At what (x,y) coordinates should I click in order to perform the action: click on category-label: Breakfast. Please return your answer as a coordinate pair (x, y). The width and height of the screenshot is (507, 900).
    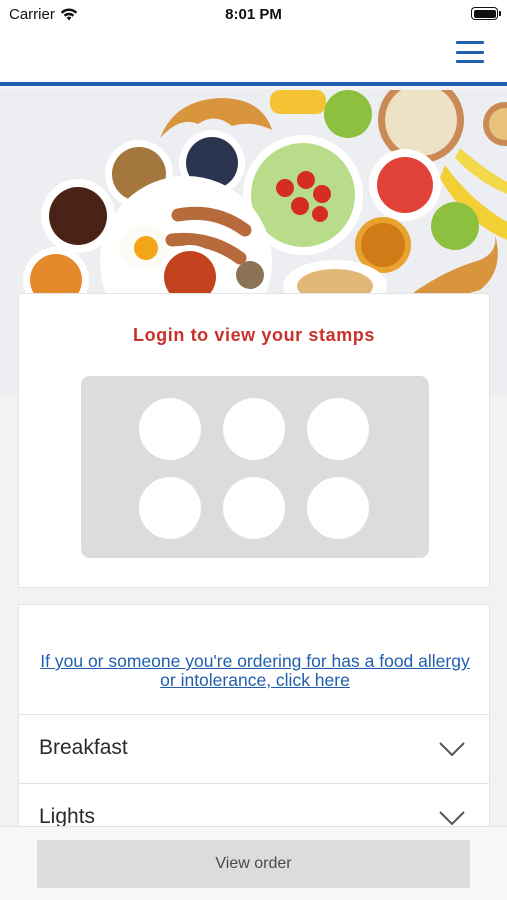
    Looking at the image, I should click on (83, 747).